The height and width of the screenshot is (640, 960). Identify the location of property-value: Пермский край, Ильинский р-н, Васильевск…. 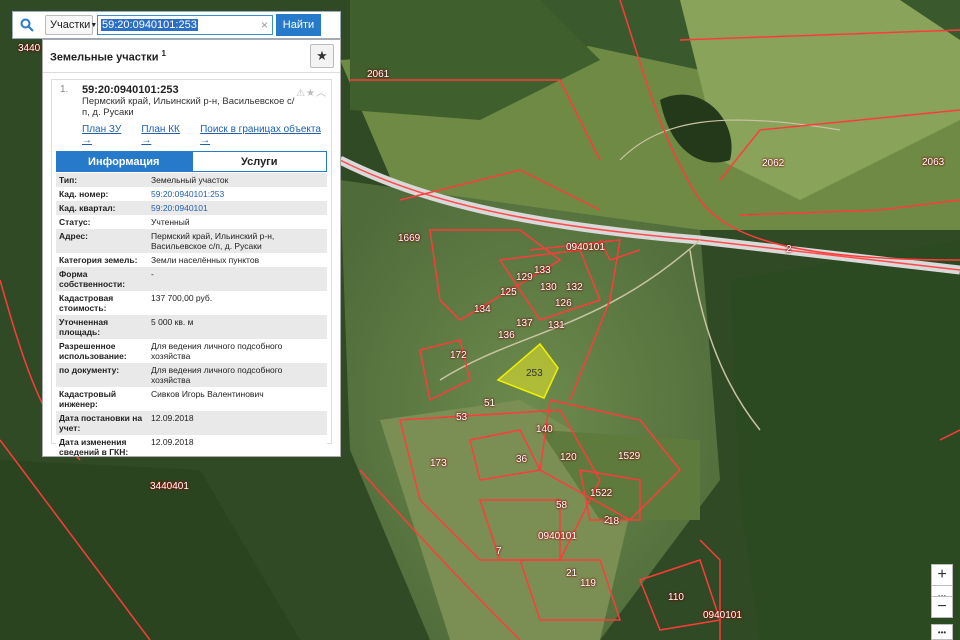
(237, 241).